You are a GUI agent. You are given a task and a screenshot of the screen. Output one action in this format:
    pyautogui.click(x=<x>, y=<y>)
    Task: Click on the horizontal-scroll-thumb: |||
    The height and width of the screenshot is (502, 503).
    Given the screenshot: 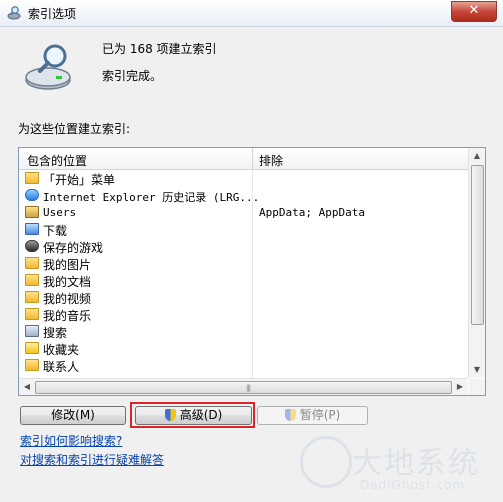 What is the action you would take?
    pyautogui.click(x=243, y=387)
    